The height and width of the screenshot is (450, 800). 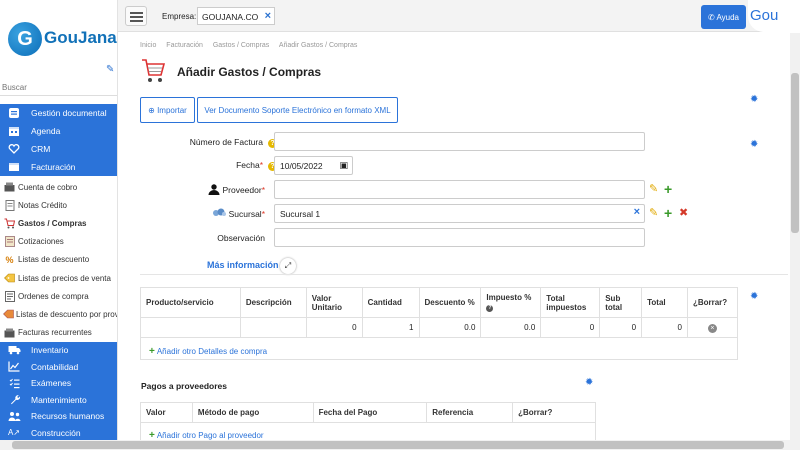 I want to click on company-value: GOUJANA.CO, so click(x=230, y=17).